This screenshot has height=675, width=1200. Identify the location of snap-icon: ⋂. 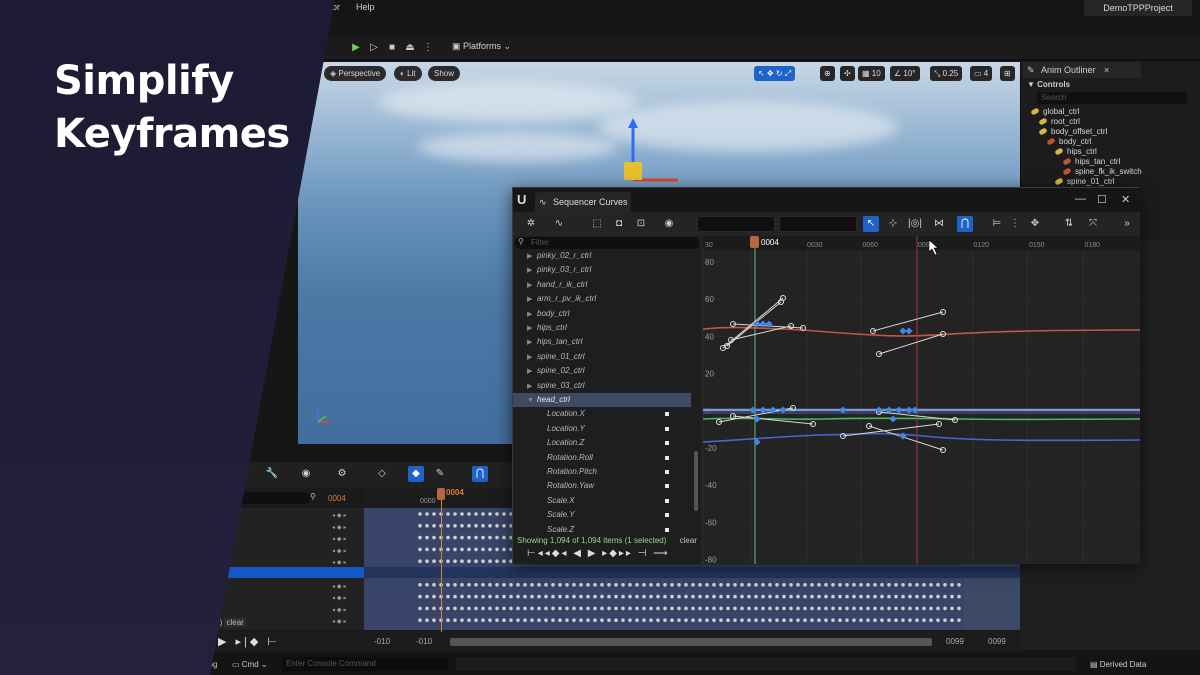
(480, 474).